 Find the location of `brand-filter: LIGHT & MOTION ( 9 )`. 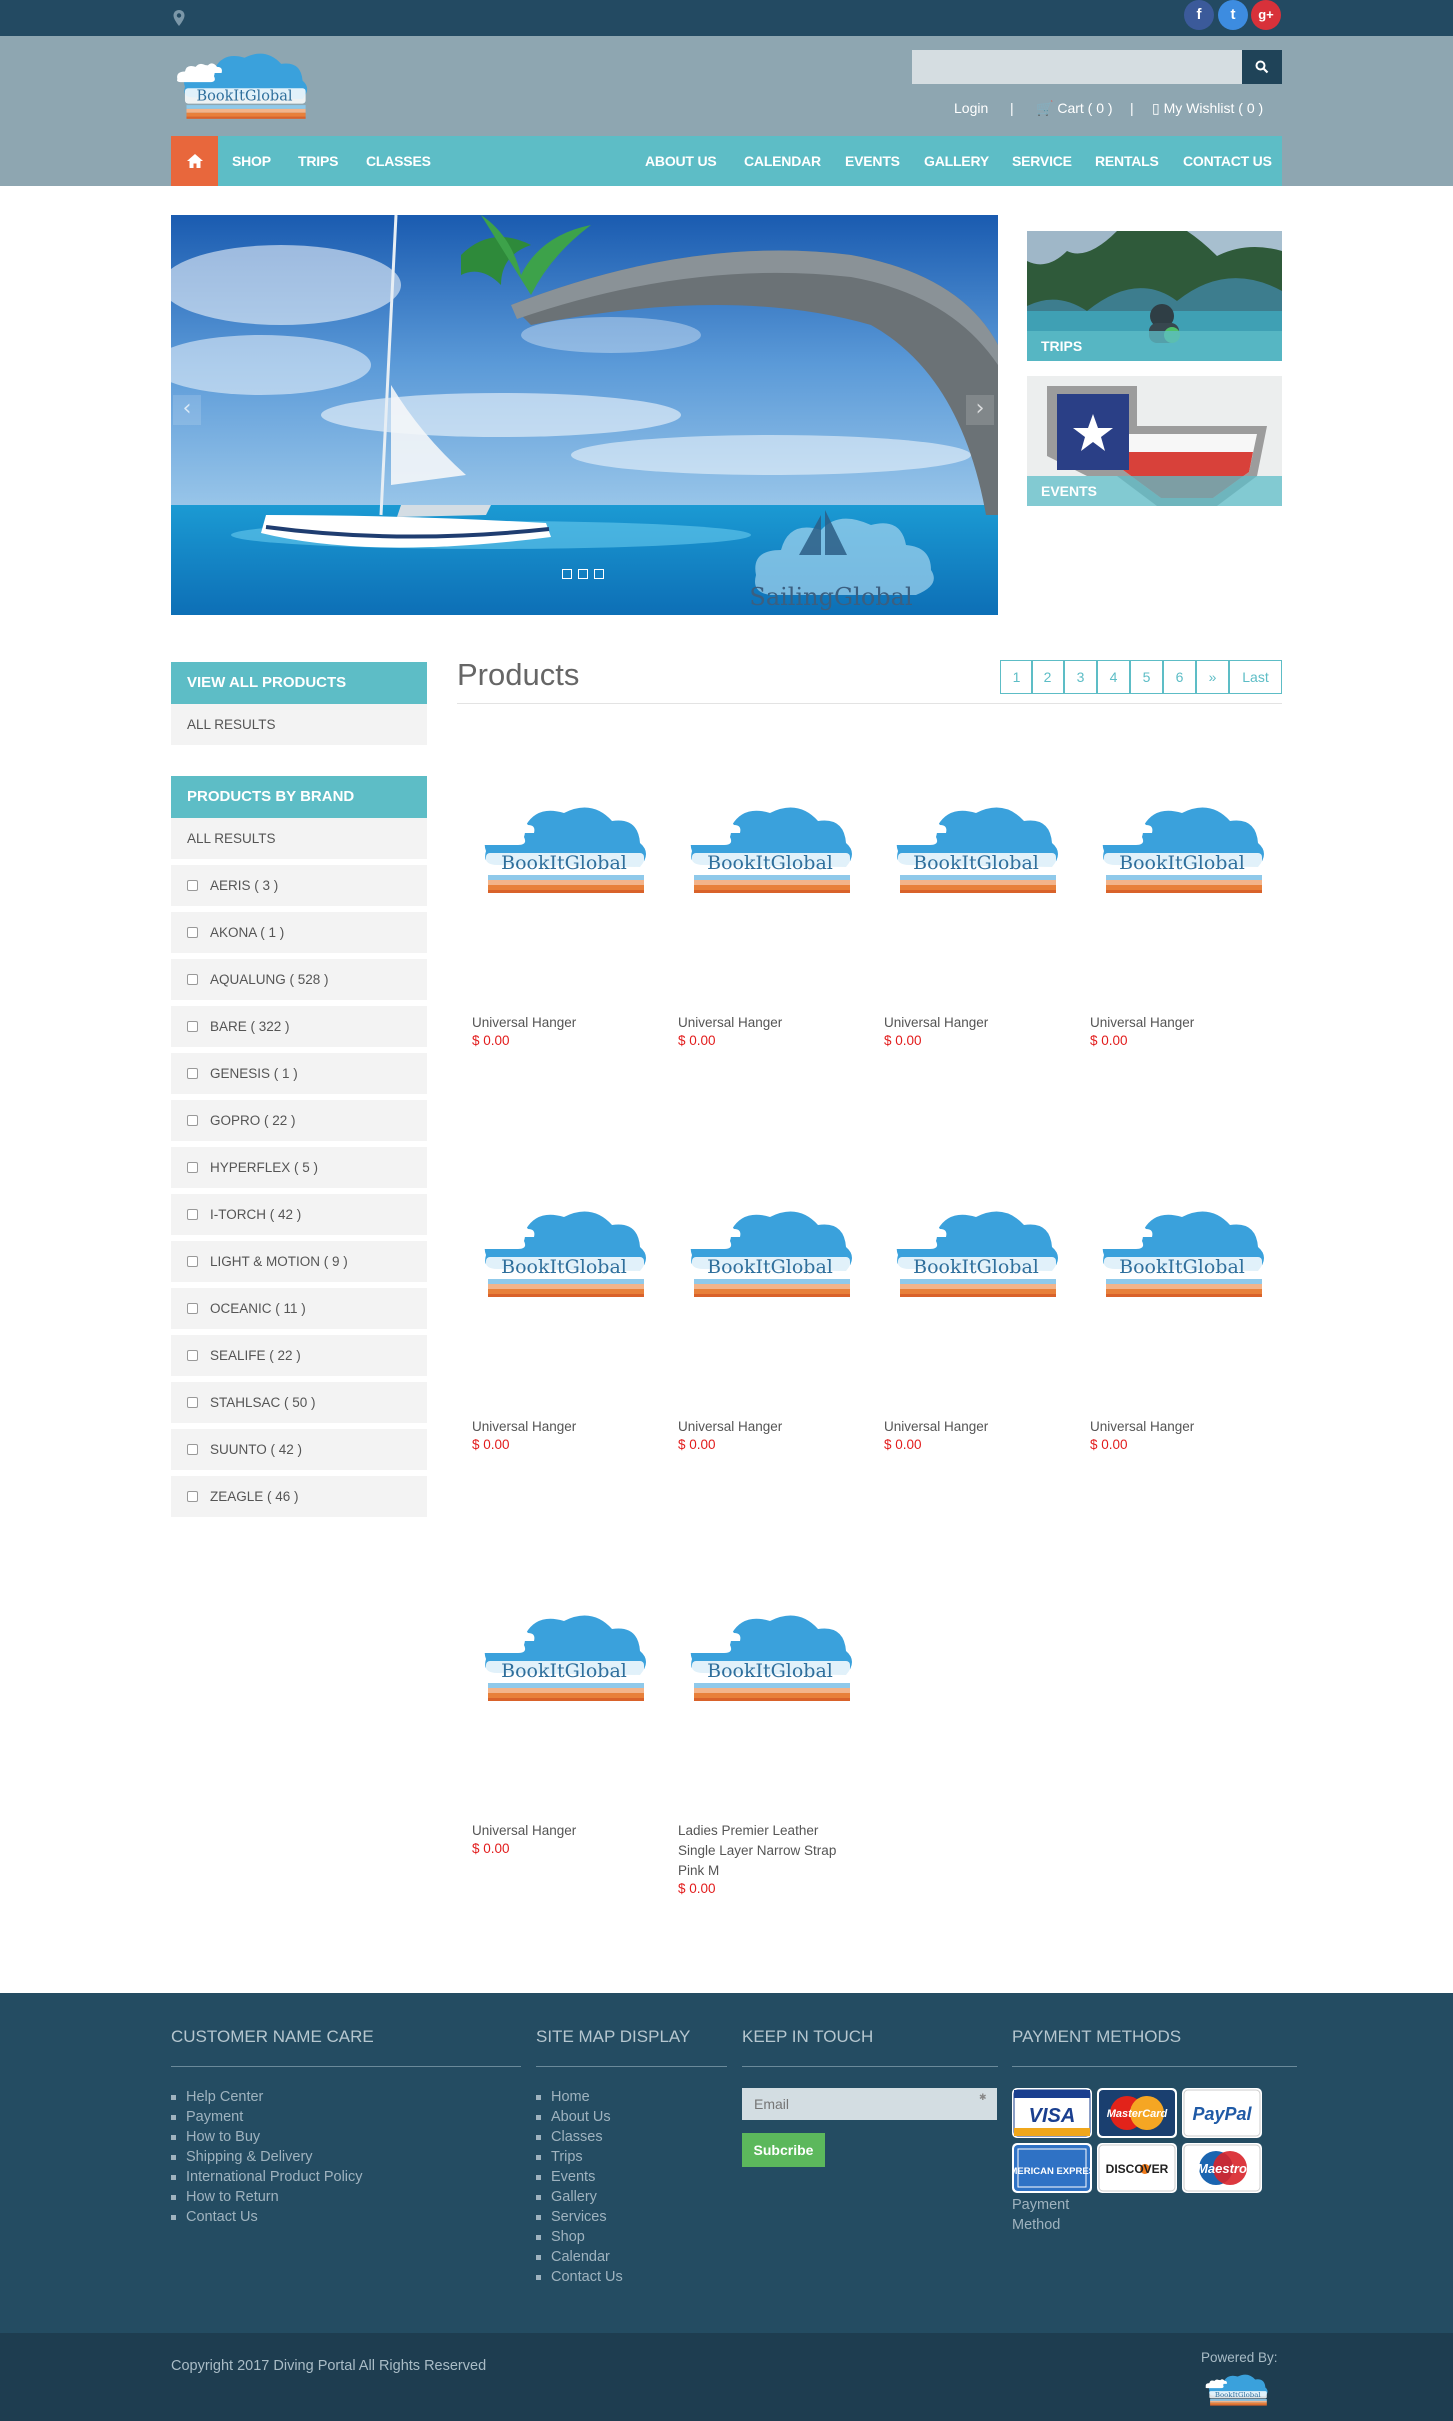

brand-filter: LIGHT & MOTION ( 9 ) is located at coordinates (299, 1263).